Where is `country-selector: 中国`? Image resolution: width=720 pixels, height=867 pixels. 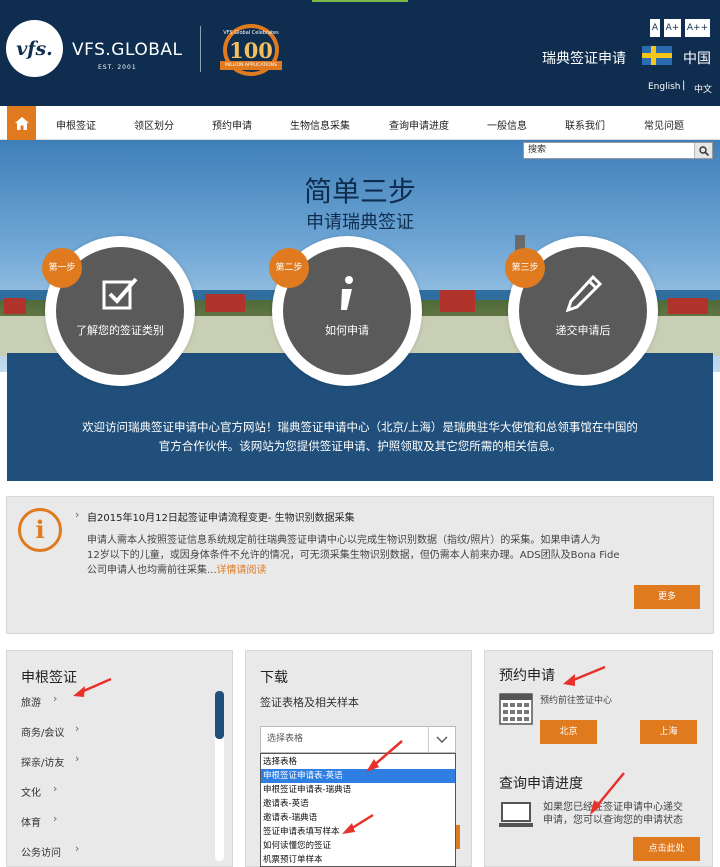 country-selector: 中国 is located at coordinates (697, 58).